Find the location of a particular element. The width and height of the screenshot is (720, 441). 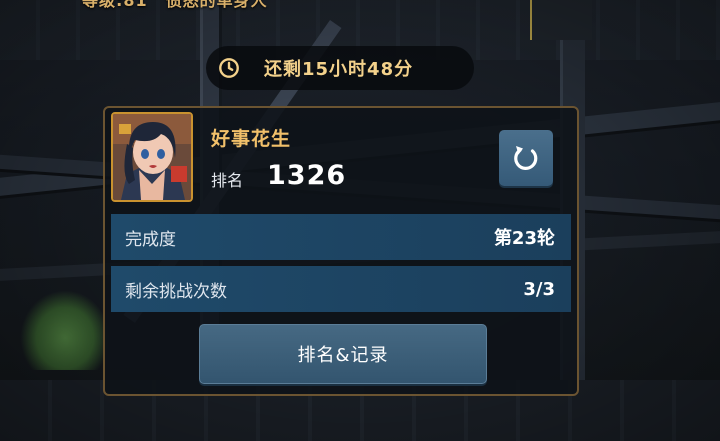

time-remaining-pill: 还剩15小时48分 is located at coordinates (340, 68).